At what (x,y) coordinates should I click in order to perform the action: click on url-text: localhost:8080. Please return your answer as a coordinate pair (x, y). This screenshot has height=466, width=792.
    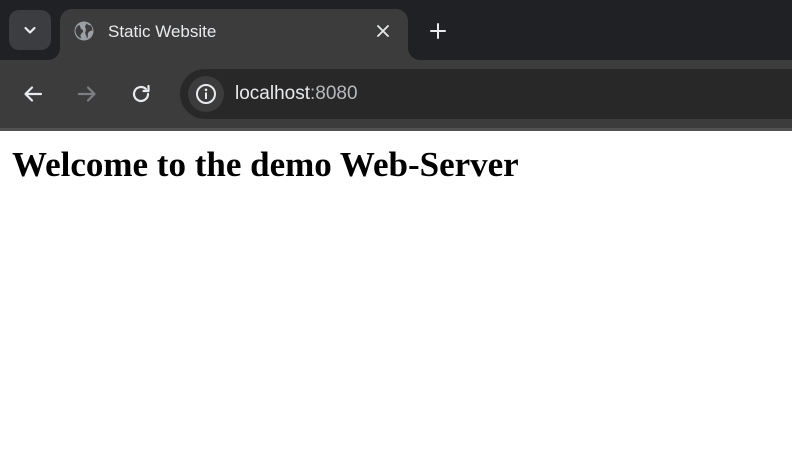
    Looking at the image, I should click on (296, 94).